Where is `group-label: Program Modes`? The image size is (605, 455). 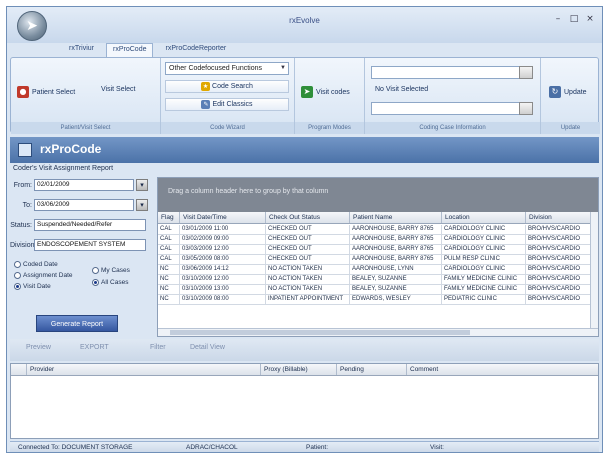
group-label: Program Modes is located at coordinates (329, 128).